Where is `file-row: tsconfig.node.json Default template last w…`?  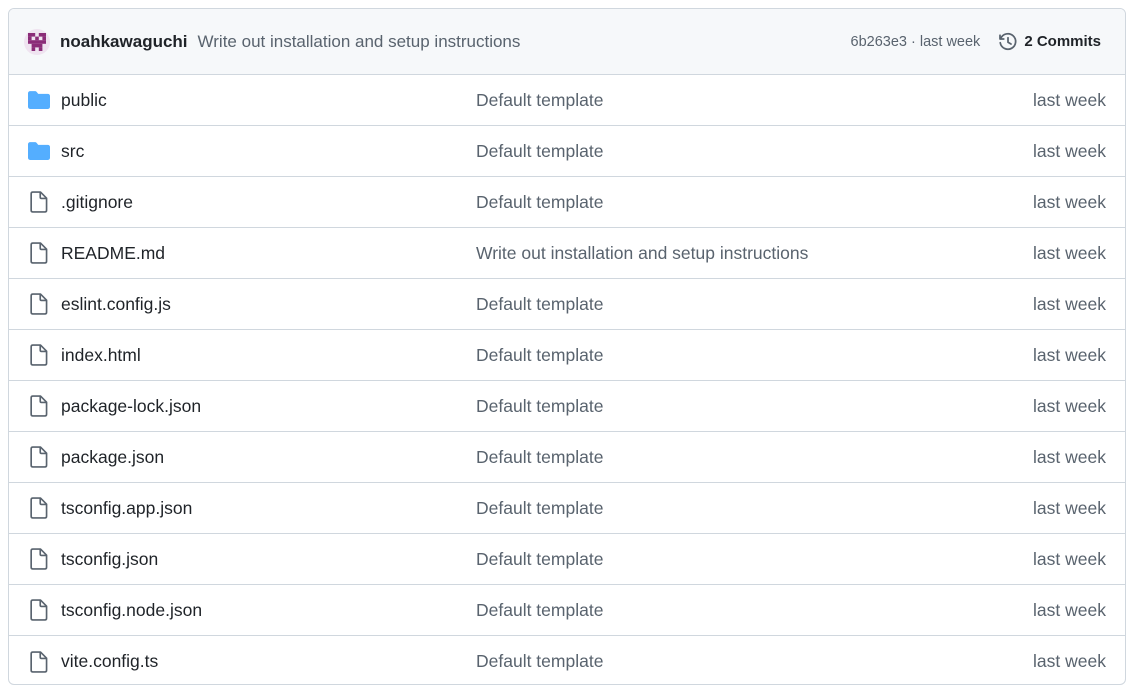
file-row: tsconfig.node.json Default template last w… is located at coordinates (567, 610).